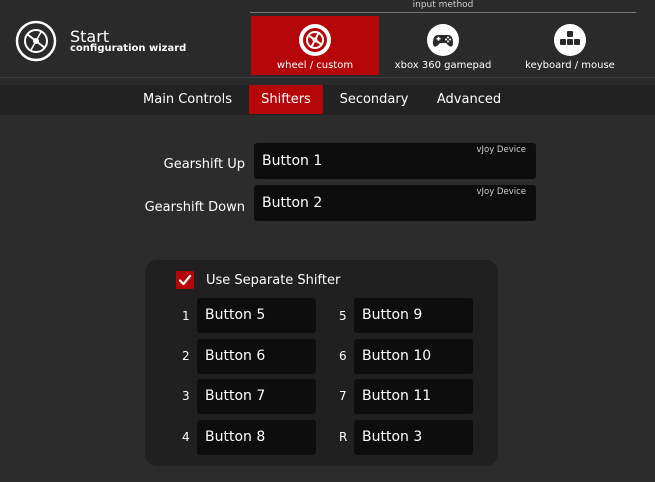 This screenshot has height=482, width=655. What do you see at coordinates (374, 99) in the screenshot?
I see `tab-secondary: Secondary` at bounding box center [374, 99].